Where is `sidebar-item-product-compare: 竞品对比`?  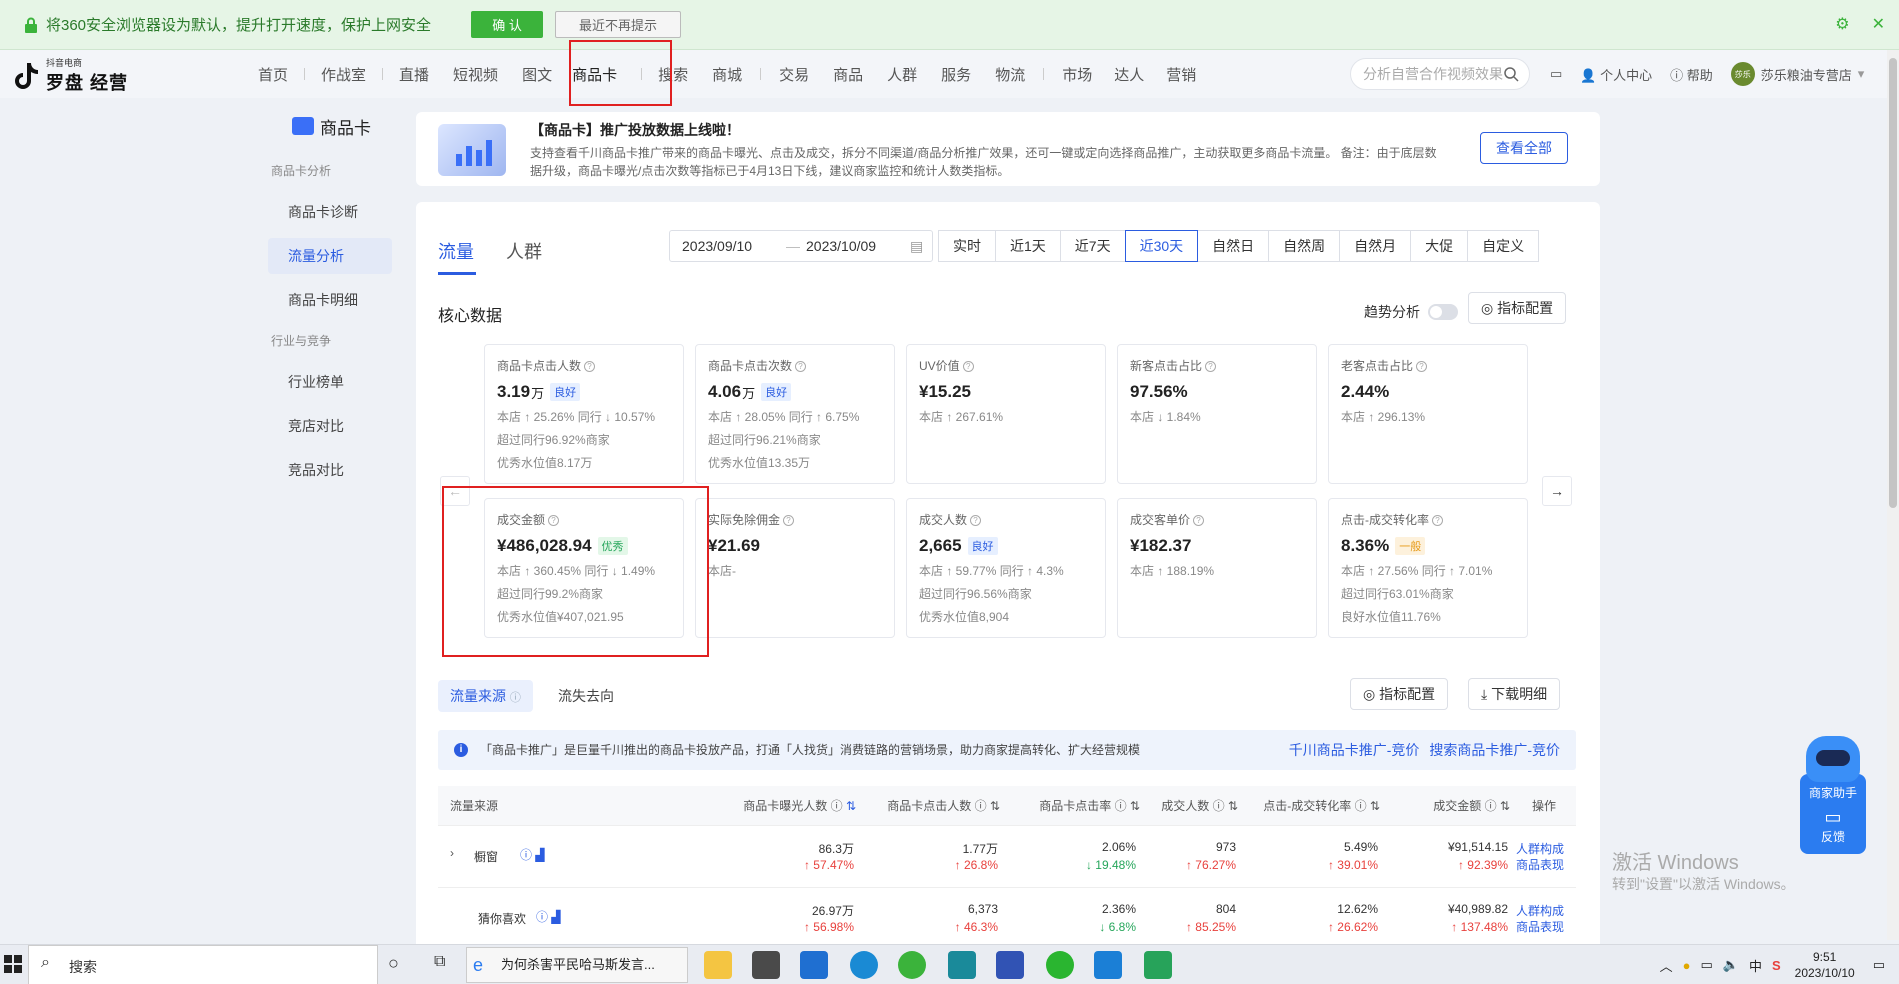
sidebar-item-product-compare: 竞品对比 is located at coordinates (330, 470).